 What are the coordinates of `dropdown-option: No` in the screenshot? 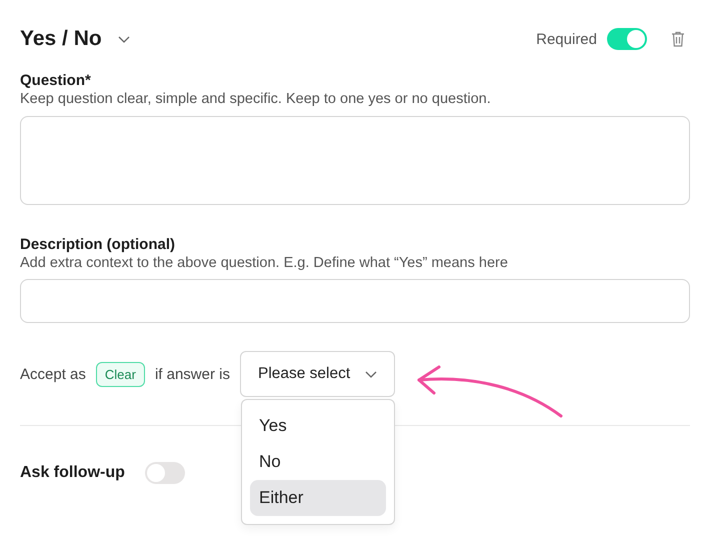 It's located at (318, 462).